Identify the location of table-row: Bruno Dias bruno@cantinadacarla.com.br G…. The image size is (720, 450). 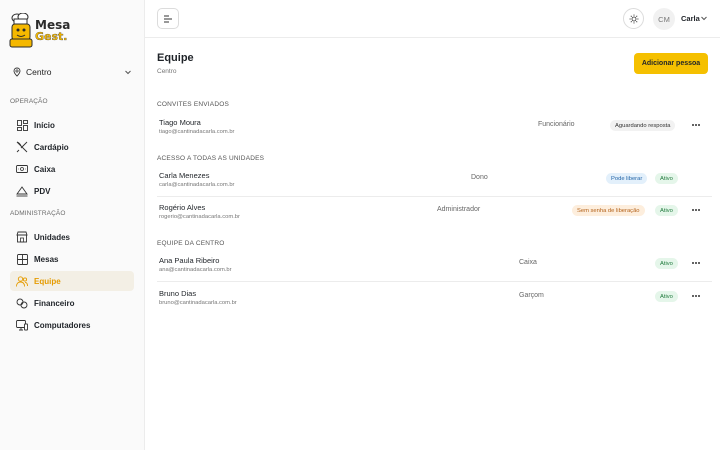
(434, 300).